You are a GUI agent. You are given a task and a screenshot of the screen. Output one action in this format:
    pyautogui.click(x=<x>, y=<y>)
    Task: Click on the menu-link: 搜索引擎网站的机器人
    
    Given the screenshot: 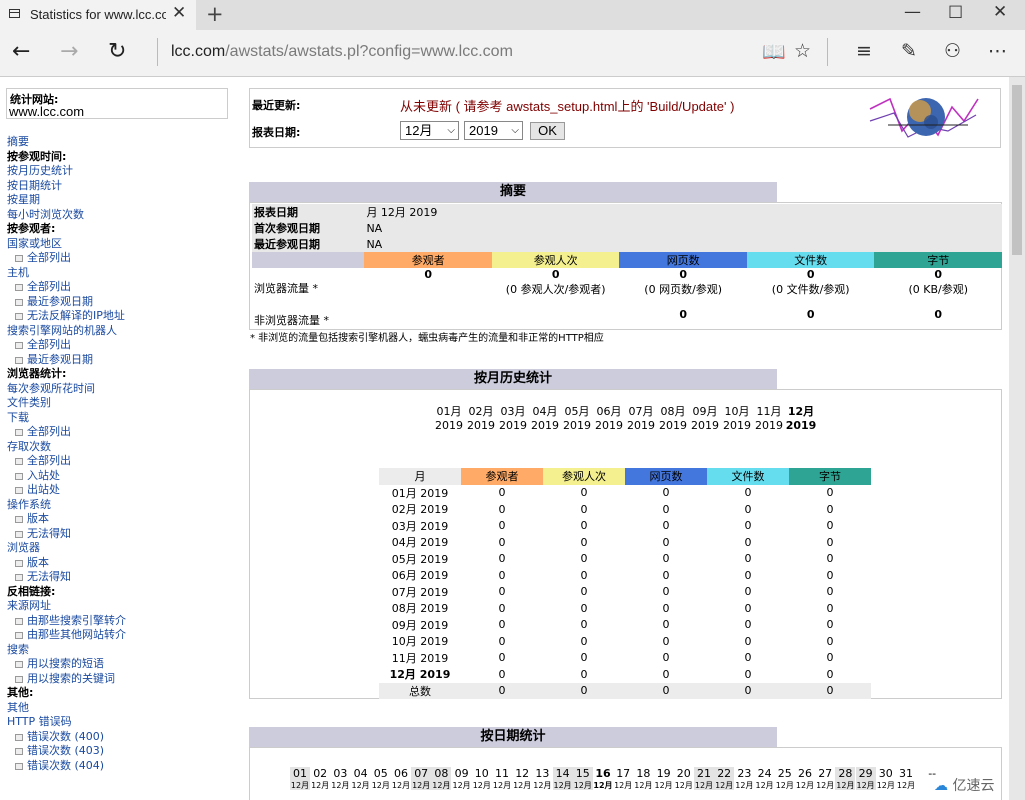 What is the action you would take?
    pyautogui.click(x=66, y=331)
    